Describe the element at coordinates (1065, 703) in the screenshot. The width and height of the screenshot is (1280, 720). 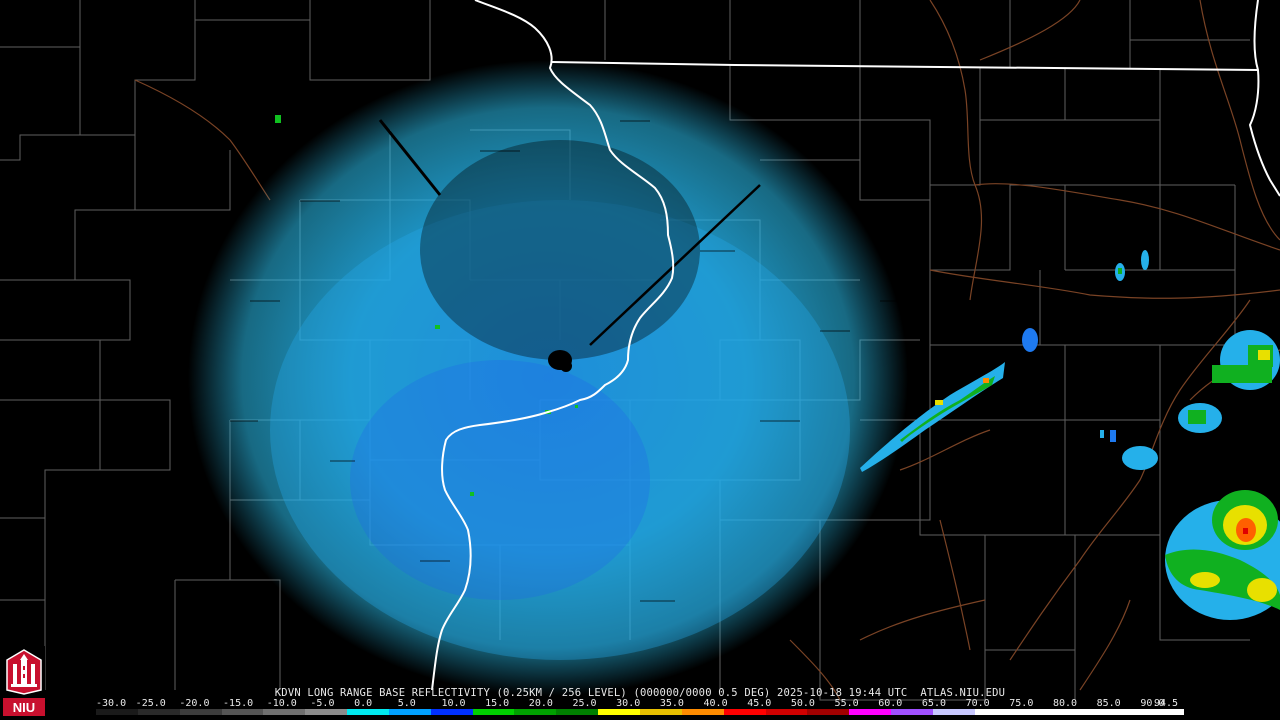
I see `color-scale-label: 80.0` at that location.